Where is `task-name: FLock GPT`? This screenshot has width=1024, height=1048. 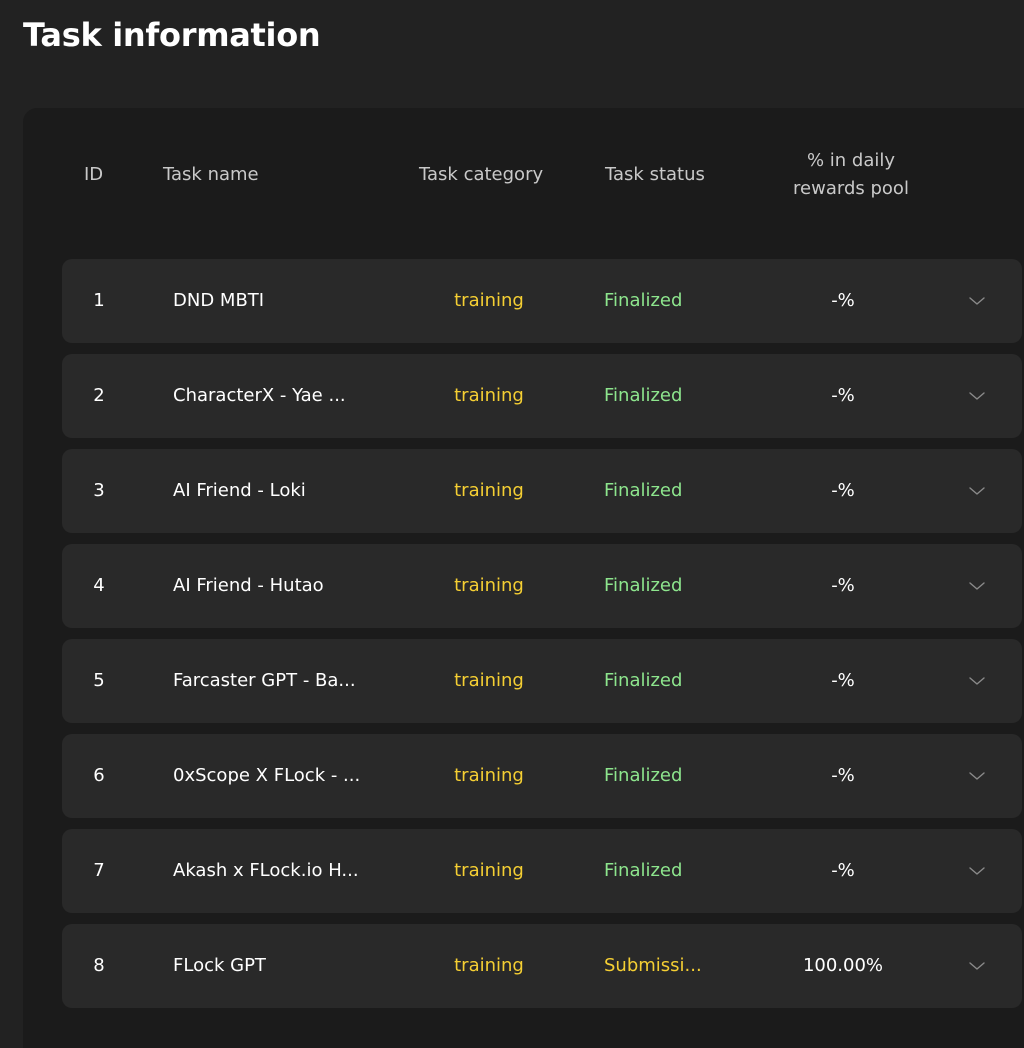 task-name: FLock GPT is located at coordinates (219, 965).